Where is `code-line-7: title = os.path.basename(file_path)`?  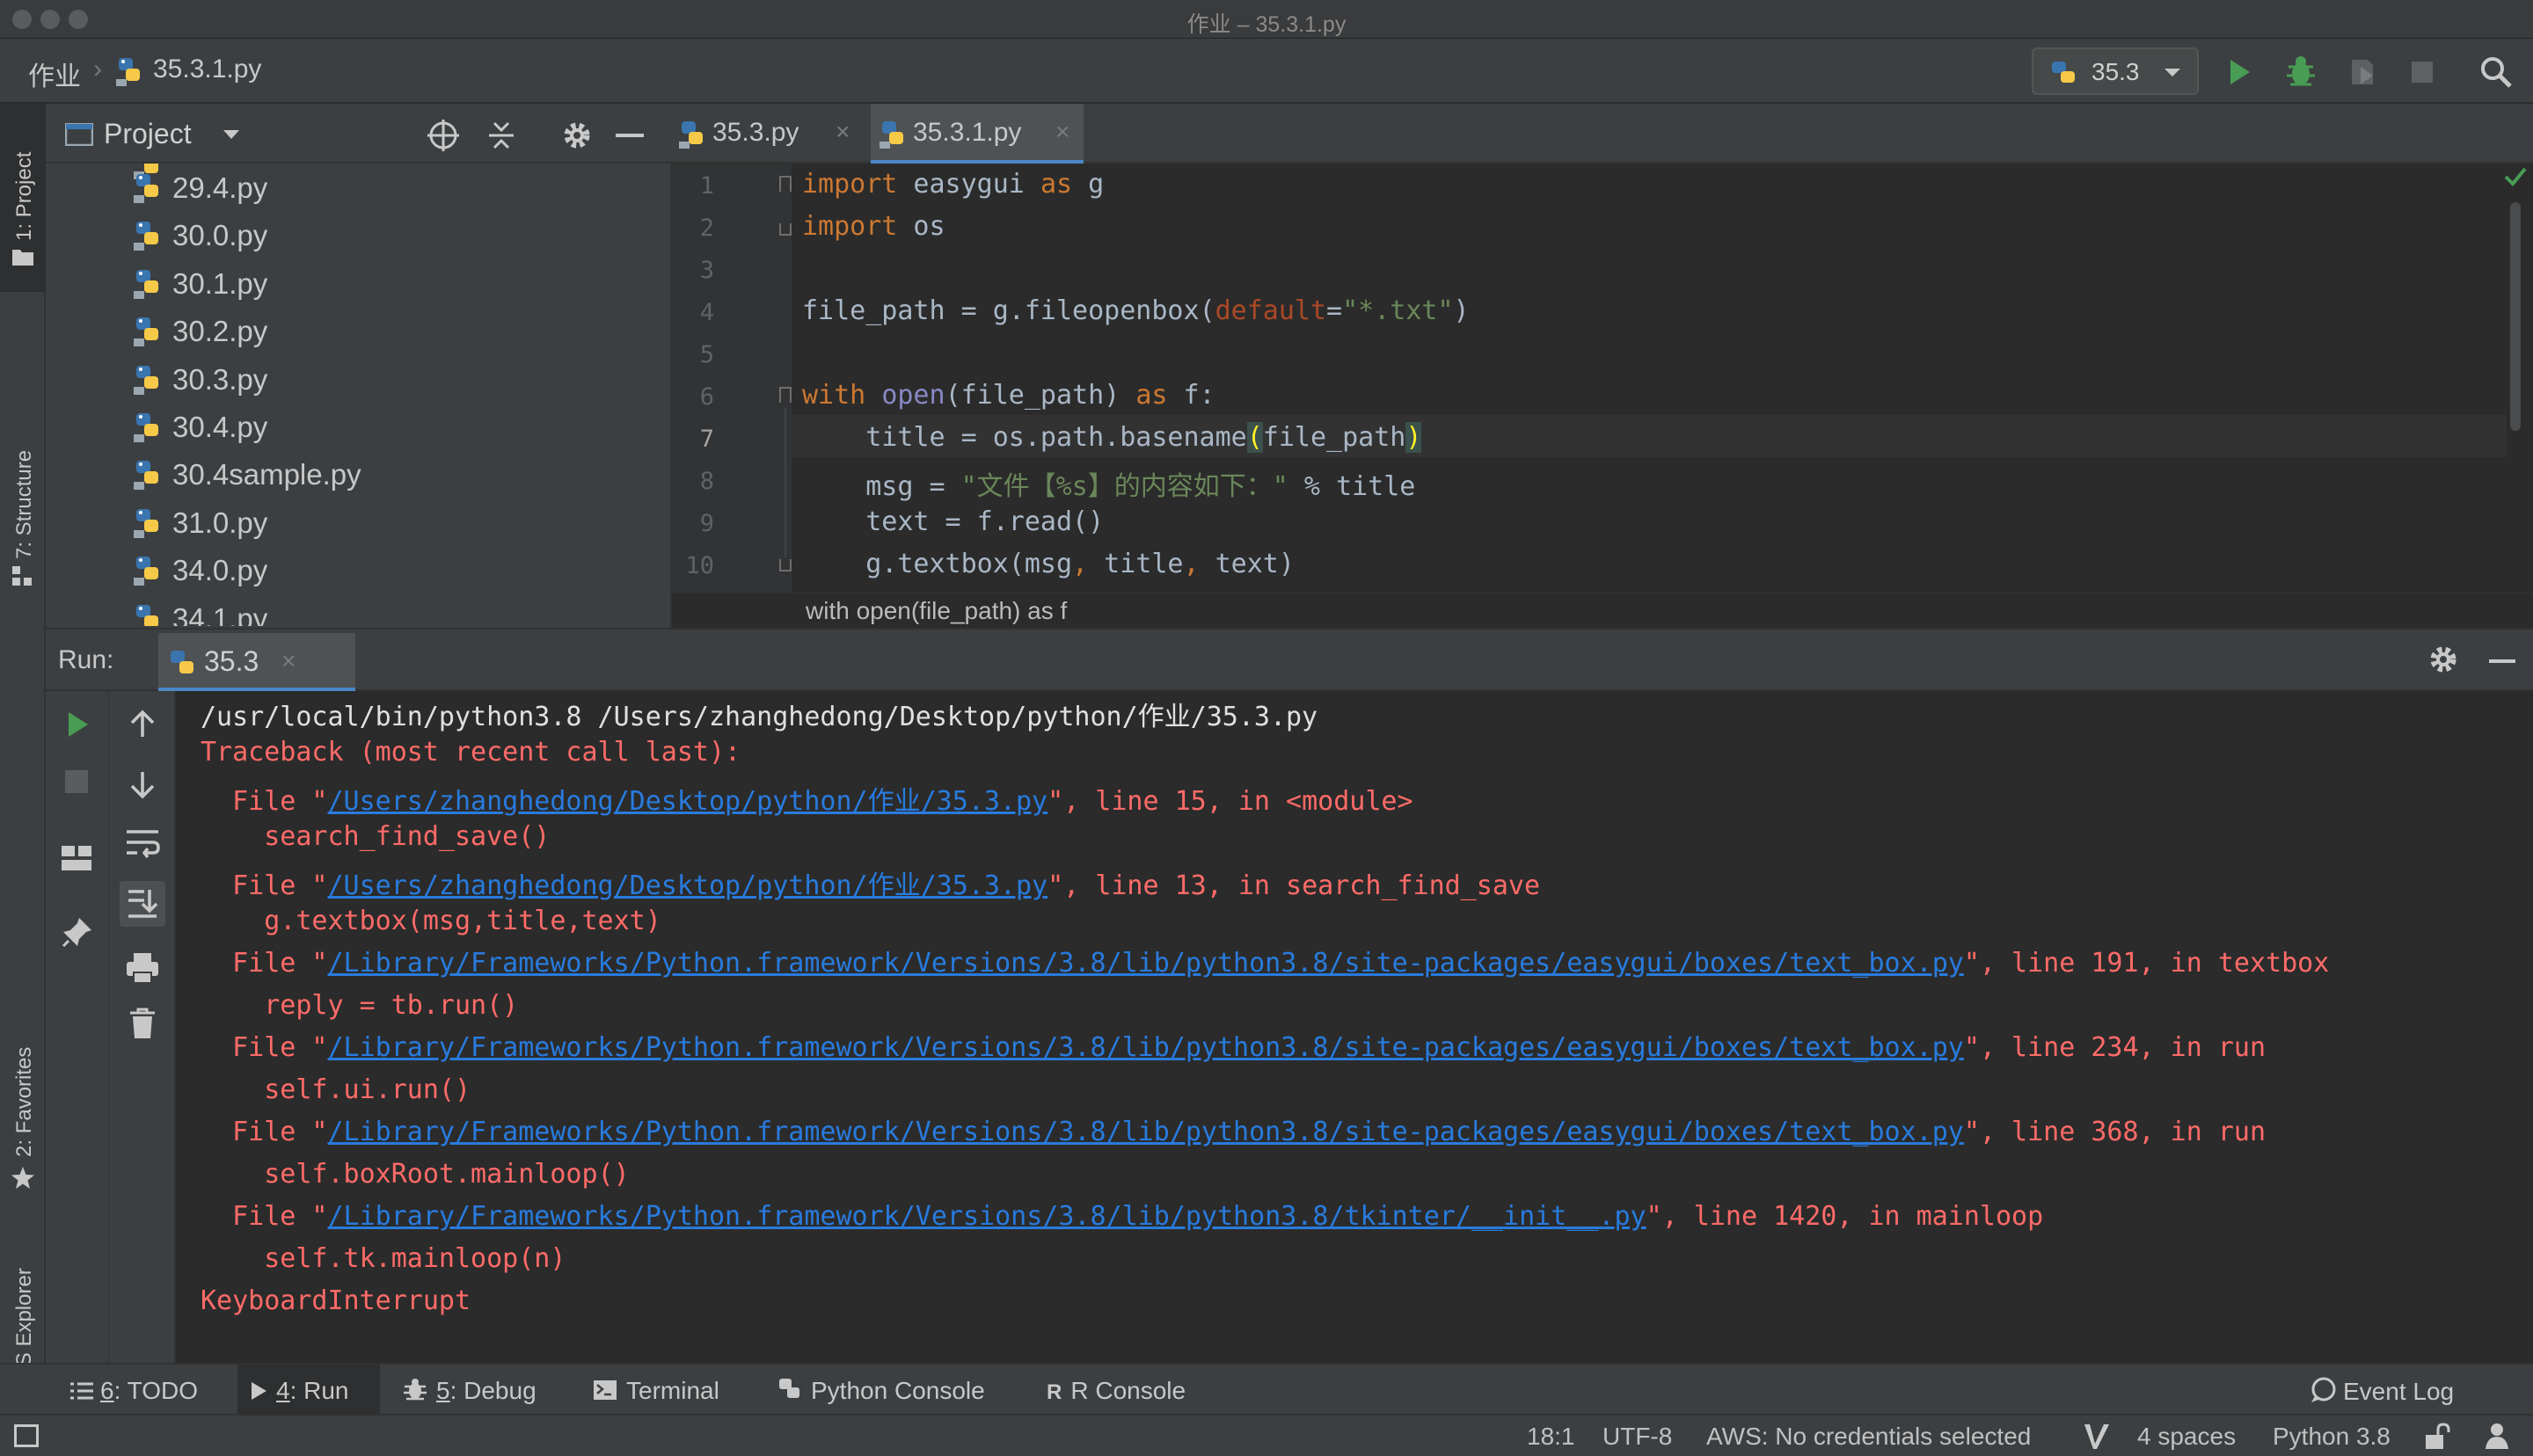
code-line-7: title = os.path.basename(file_path) is located at coordinates (1112, 437).